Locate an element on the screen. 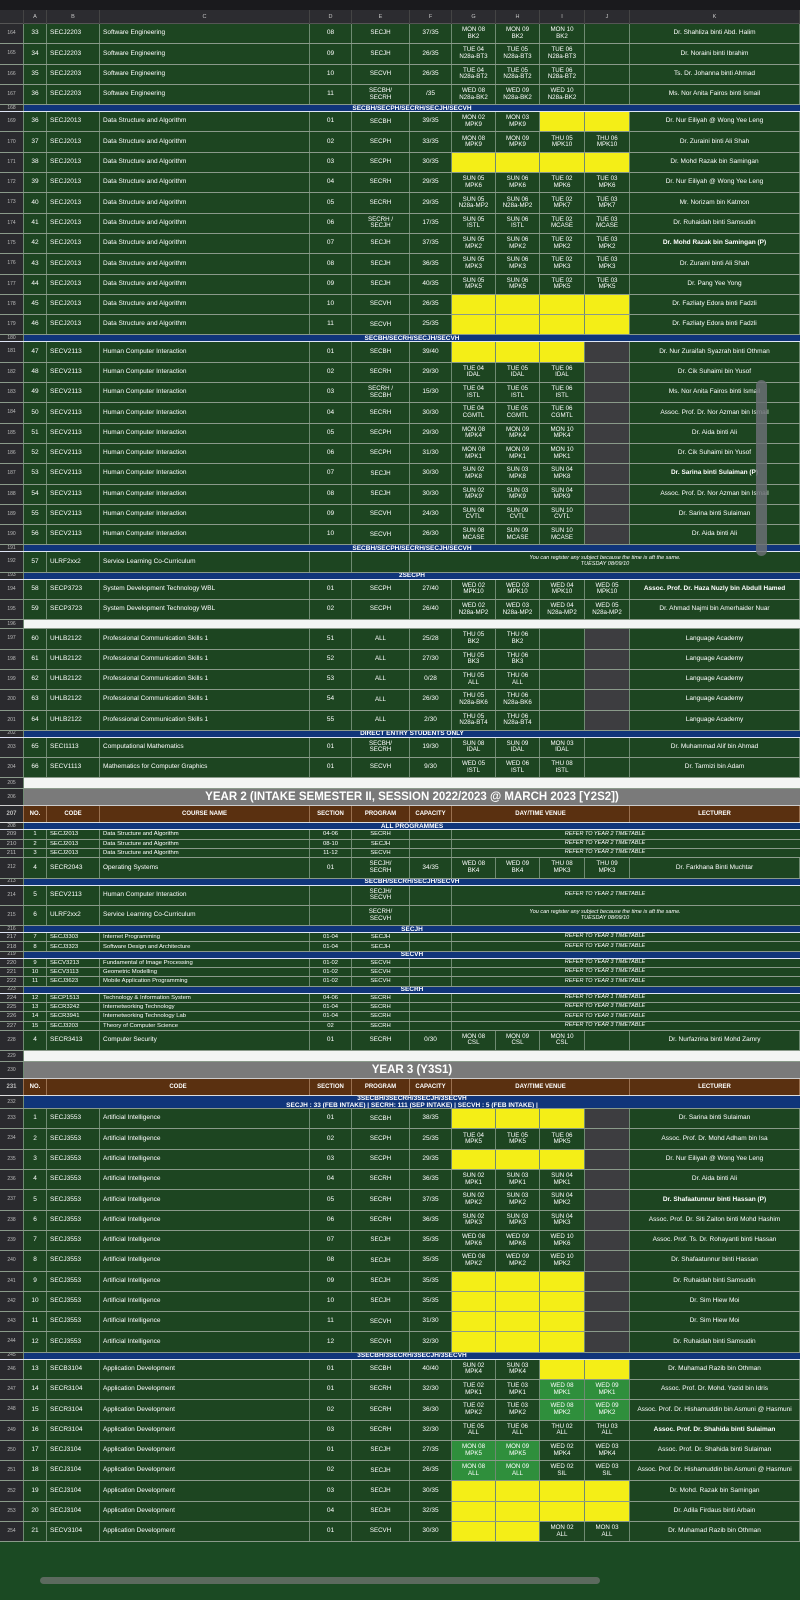  time-slot: TUE 03 MPK2 is located at coordinates (607, 243).